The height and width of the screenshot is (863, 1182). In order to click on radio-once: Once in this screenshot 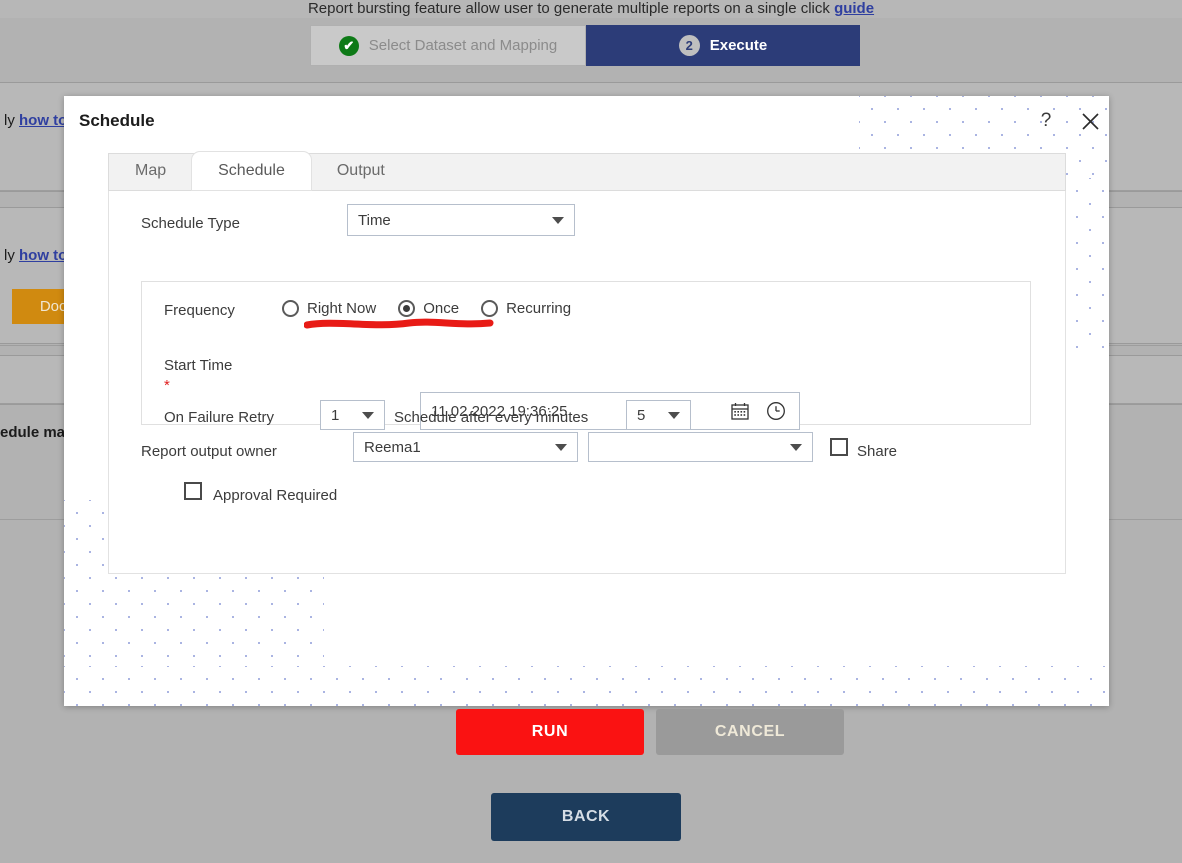, I will do `click(428, 308)`.